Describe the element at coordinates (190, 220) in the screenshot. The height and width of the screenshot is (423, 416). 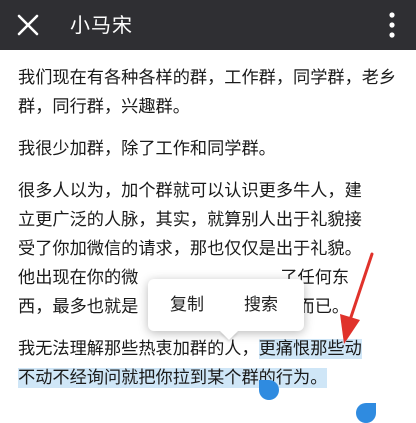
I see `paragraph-line: 立更广泛的人脉，其实，就算别人出于礼貌接` at that location.